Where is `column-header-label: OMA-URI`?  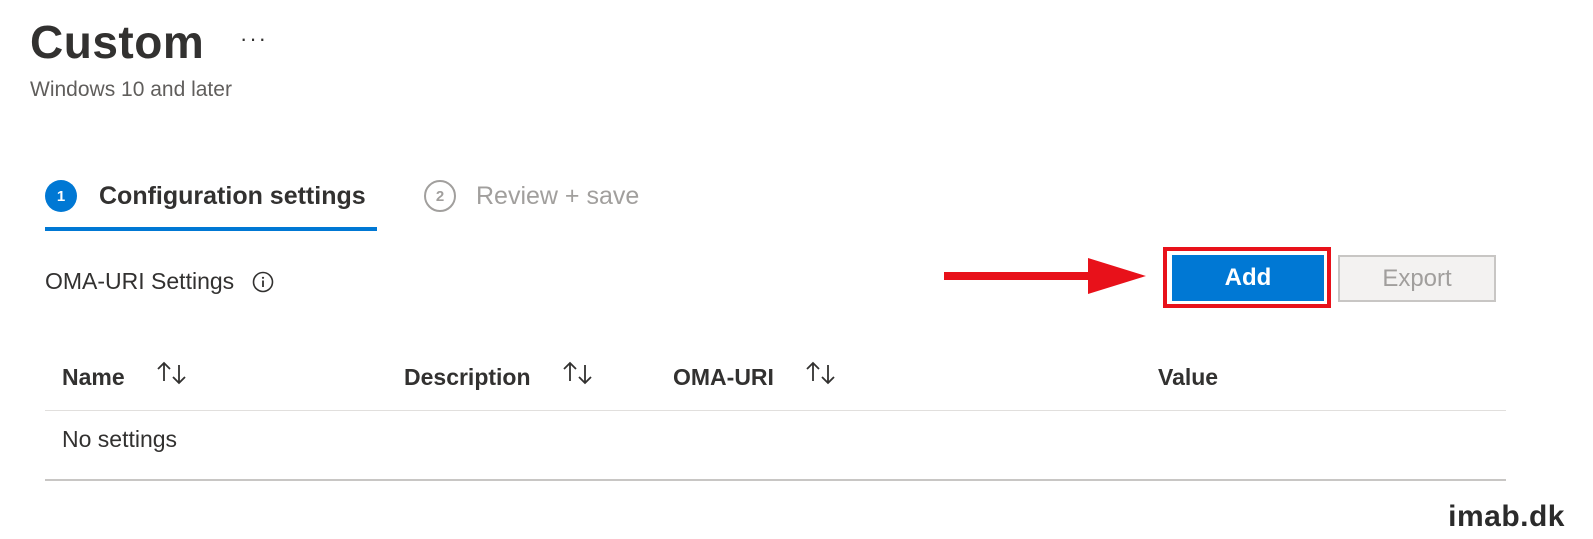 column-header-label: OMA-URI is located at coordinates (723, 377).